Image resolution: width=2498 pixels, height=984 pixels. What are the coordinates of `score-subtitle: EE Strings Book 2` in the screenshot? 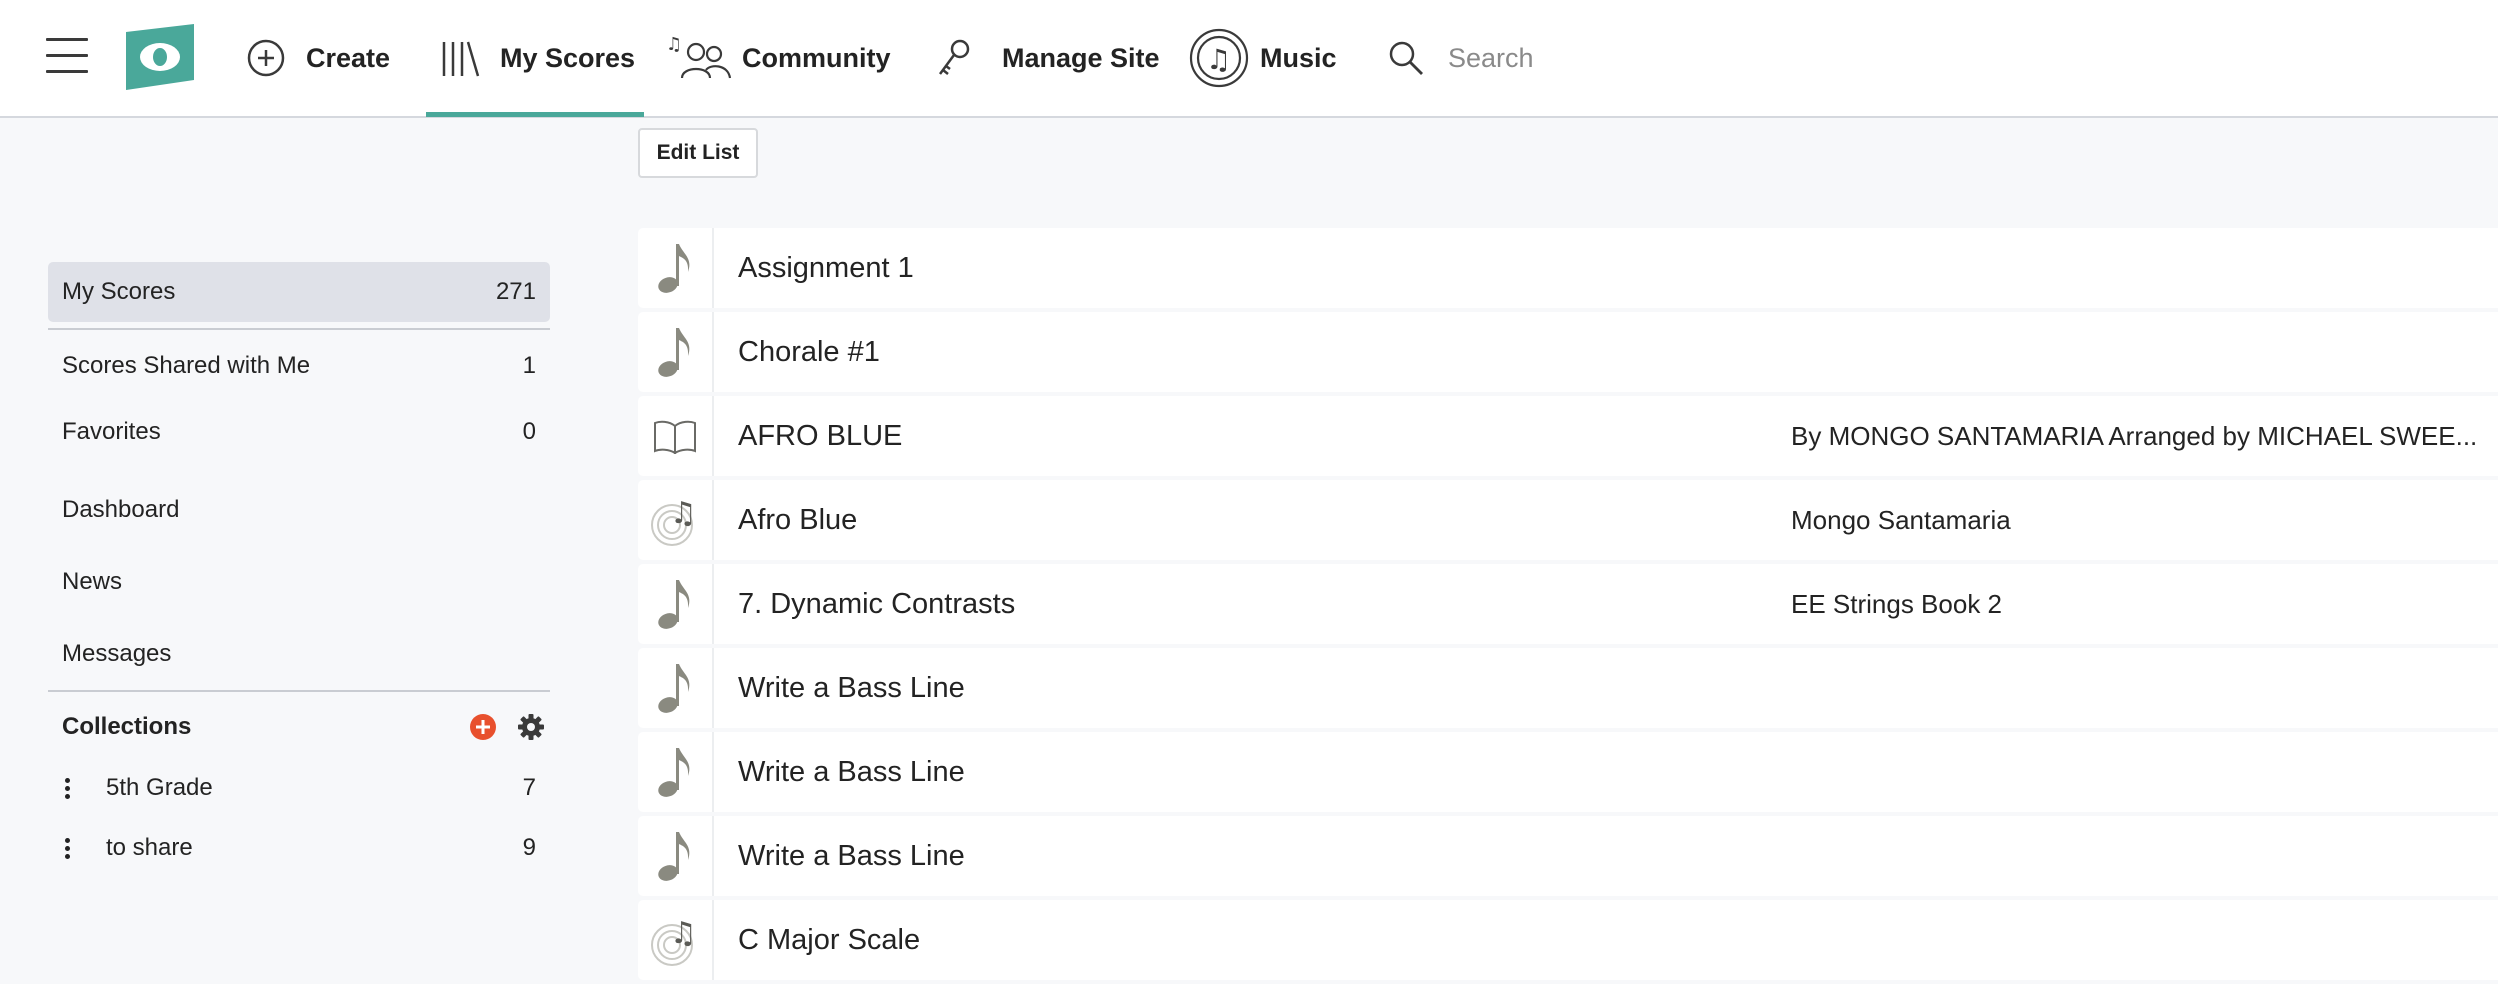 It's located at (1896, 603).